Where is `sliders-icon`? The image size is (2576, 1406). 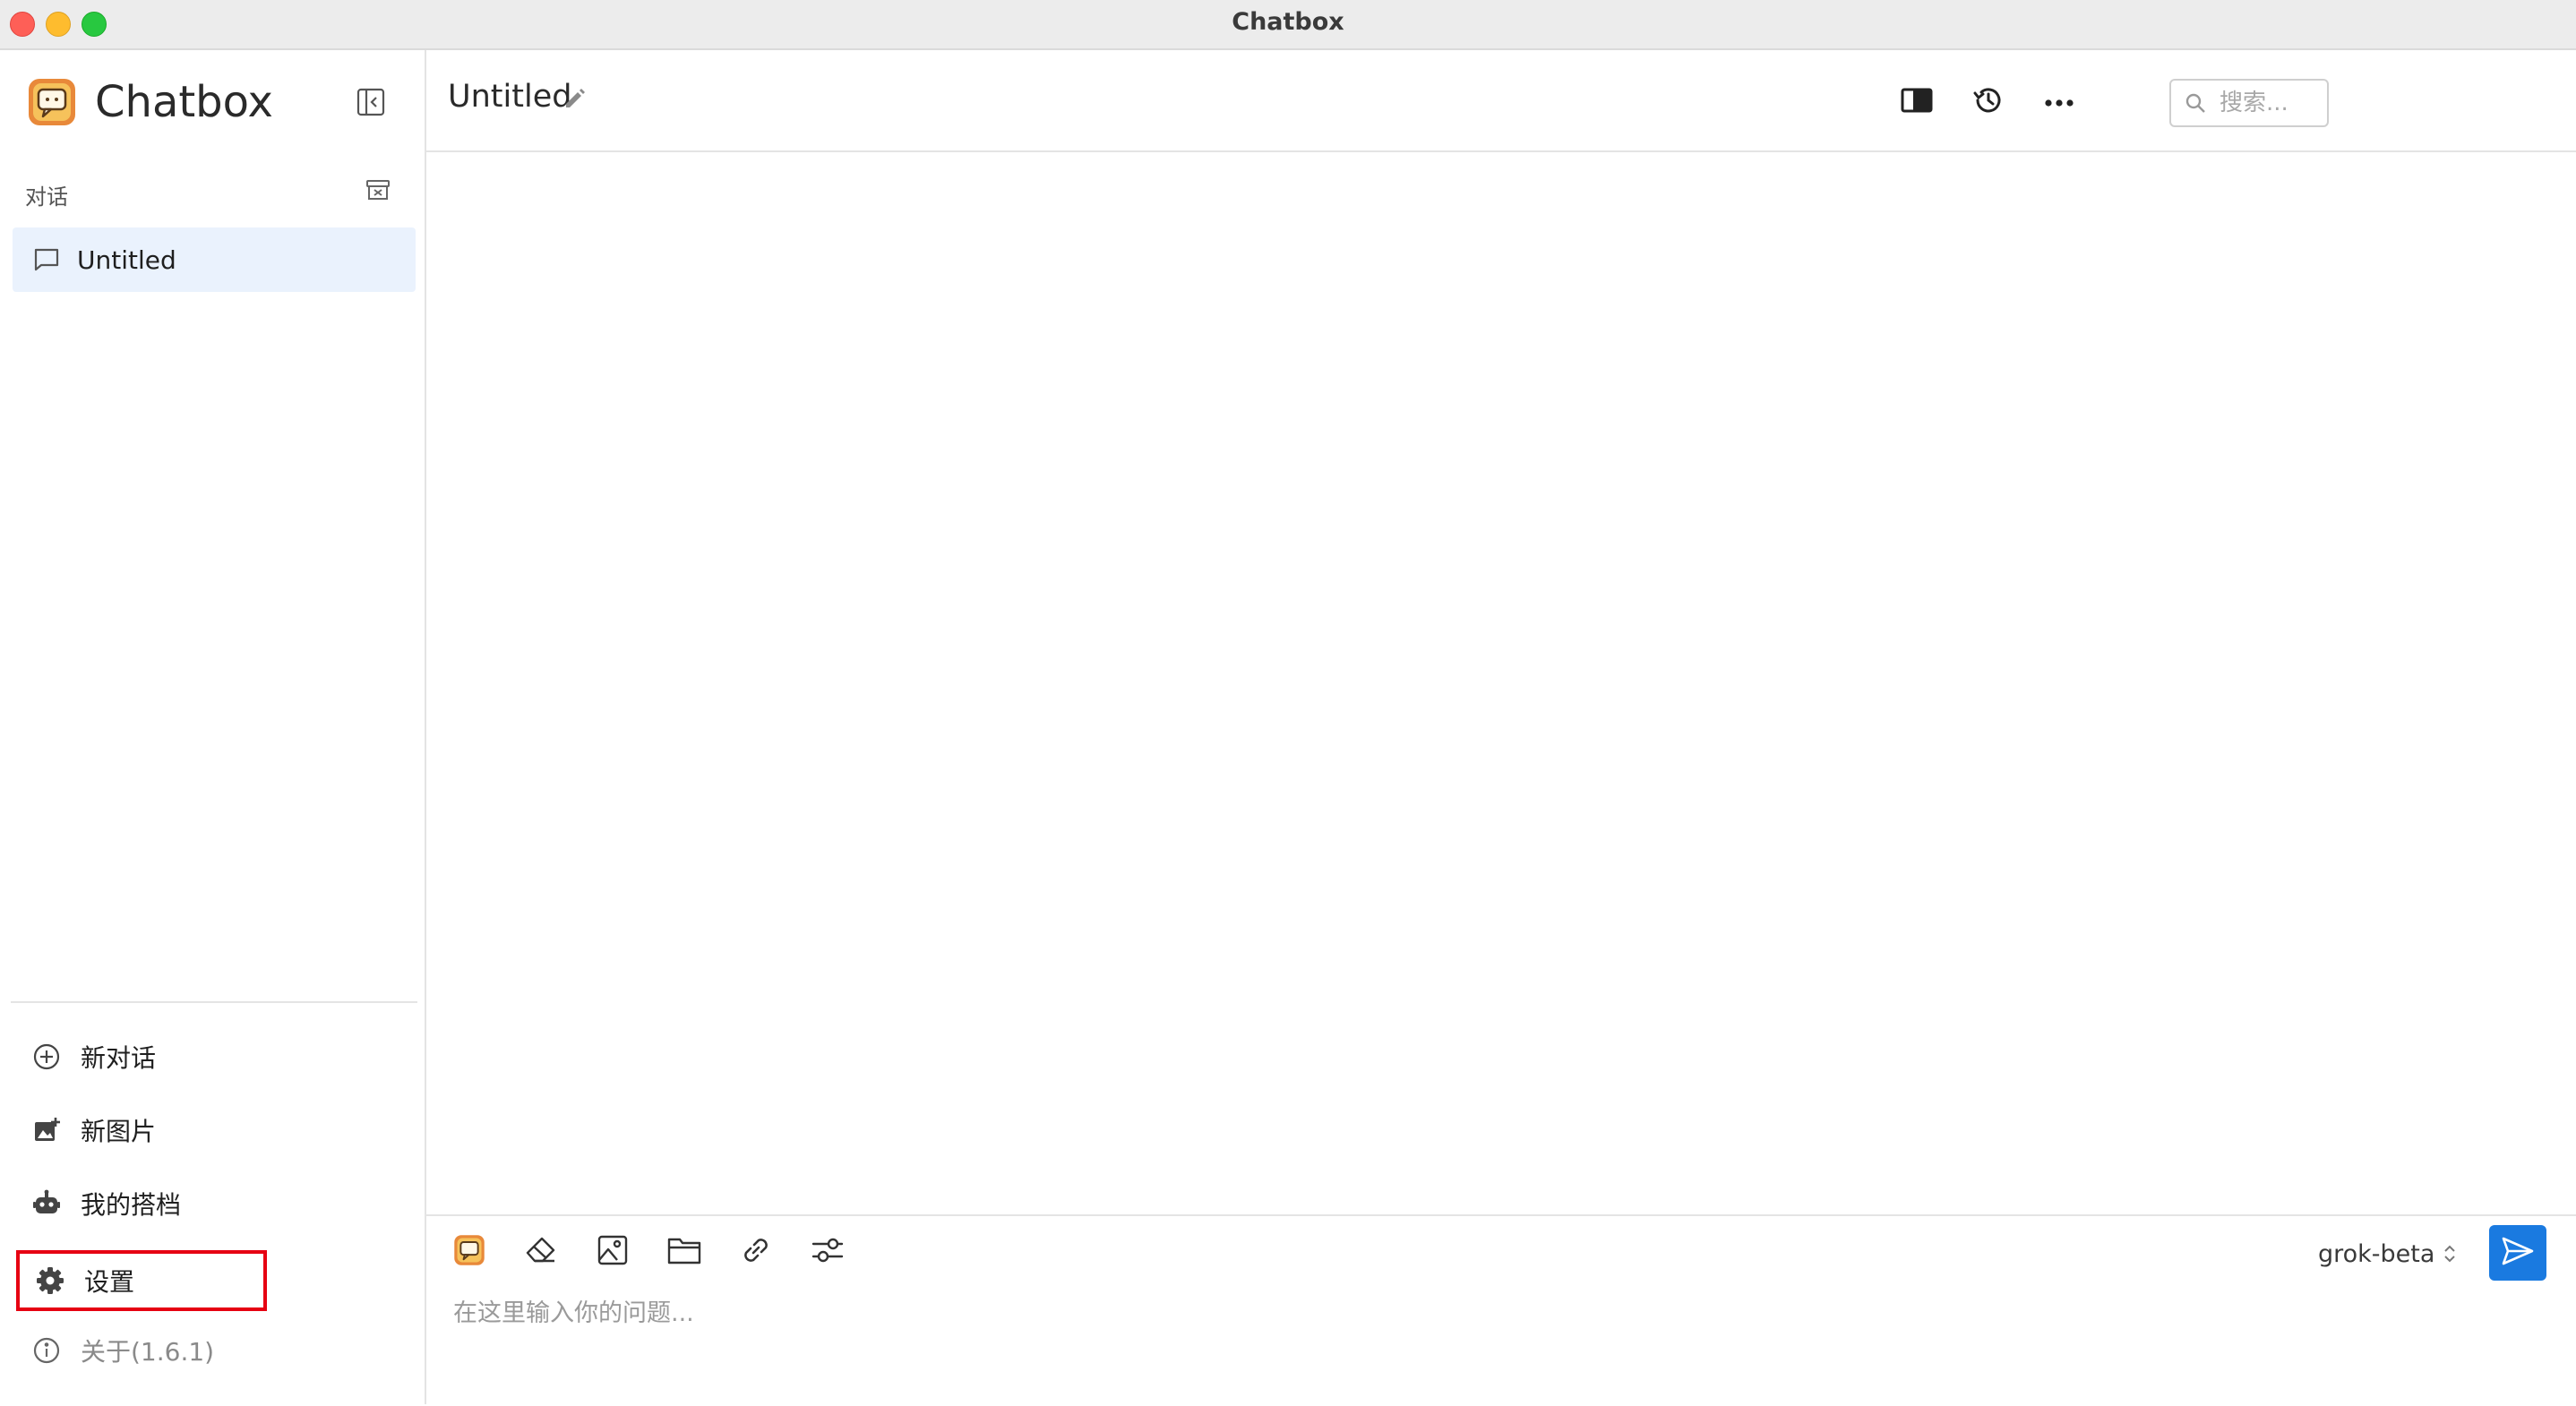
sliders-icon is located at coordinates (828, 1252).